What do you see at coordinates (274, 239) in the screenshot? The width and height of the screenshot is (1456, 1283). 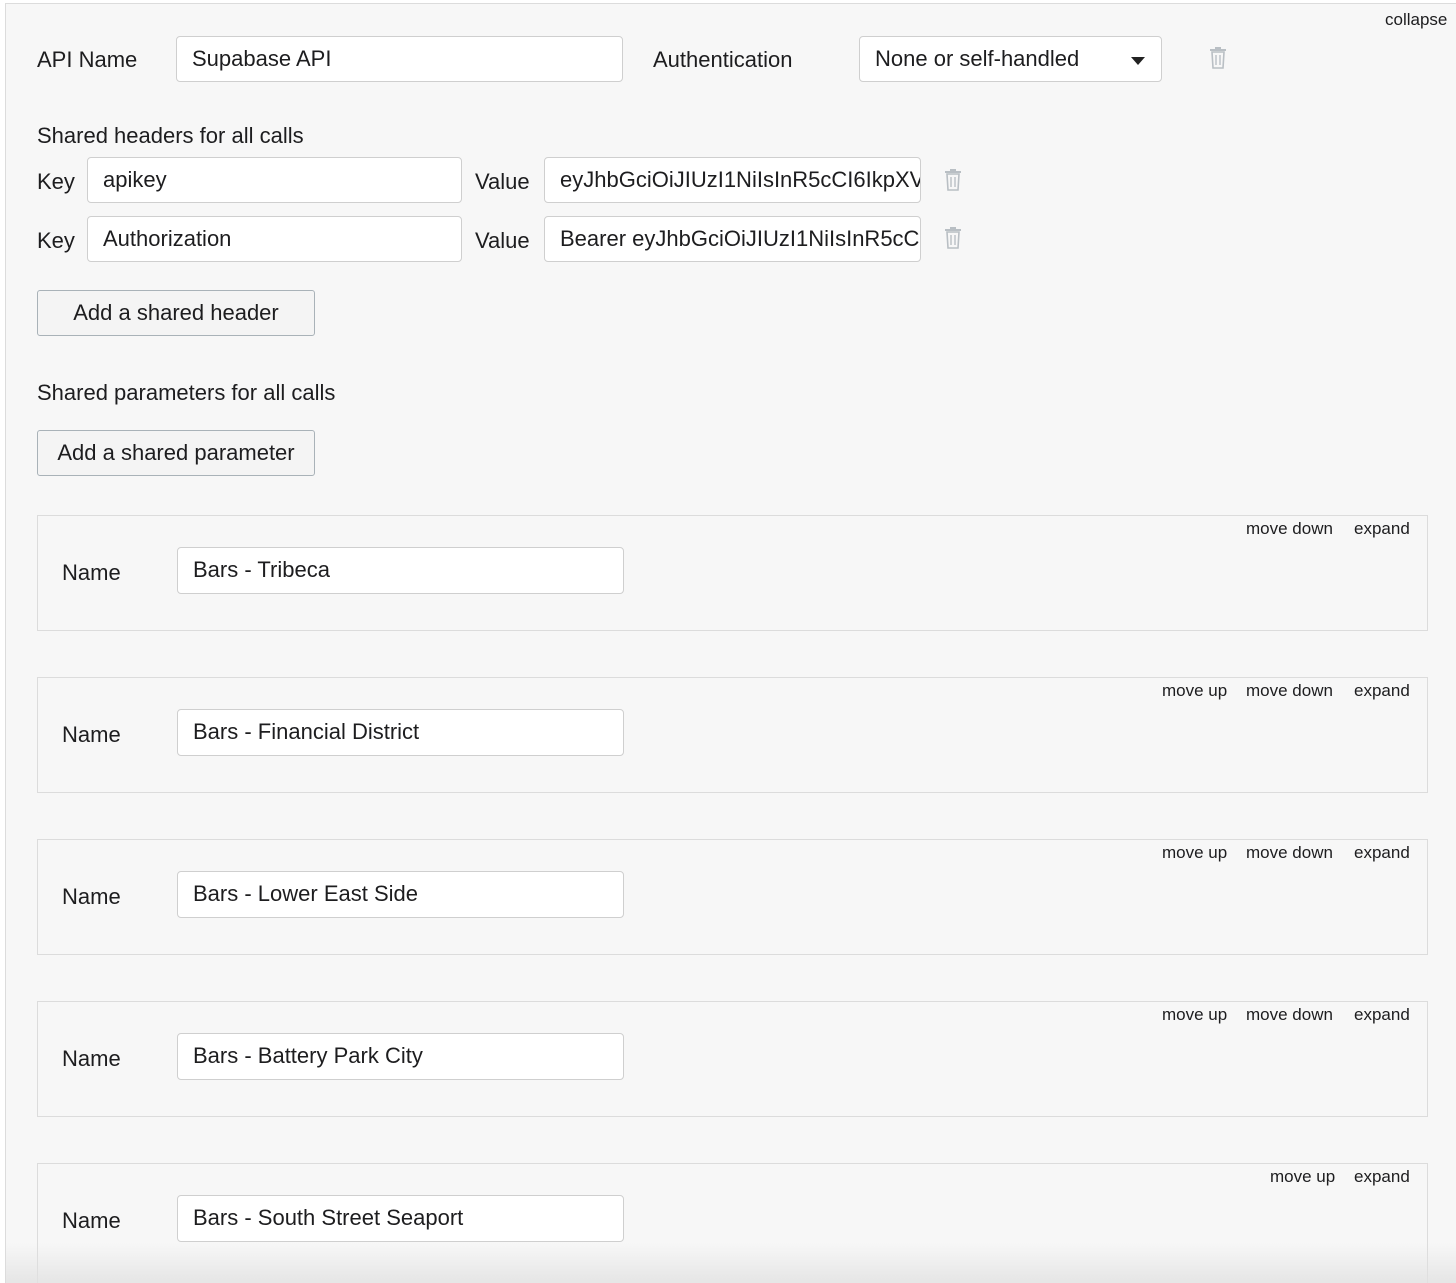 I see `header-key-input: Authorization` at bounding box center [274, 239].